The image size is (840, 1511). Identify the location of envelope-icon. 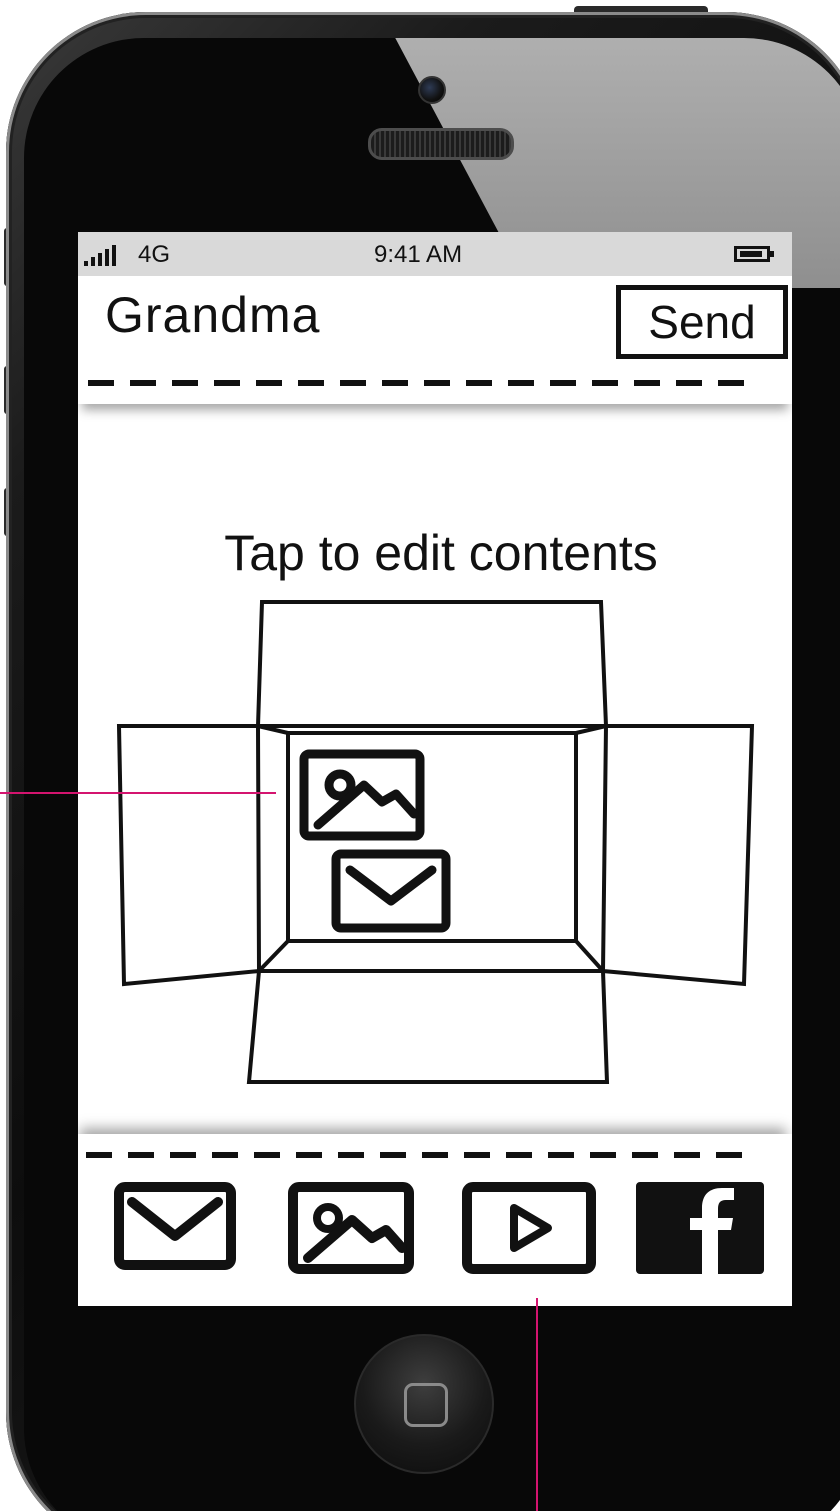
(391, 891).